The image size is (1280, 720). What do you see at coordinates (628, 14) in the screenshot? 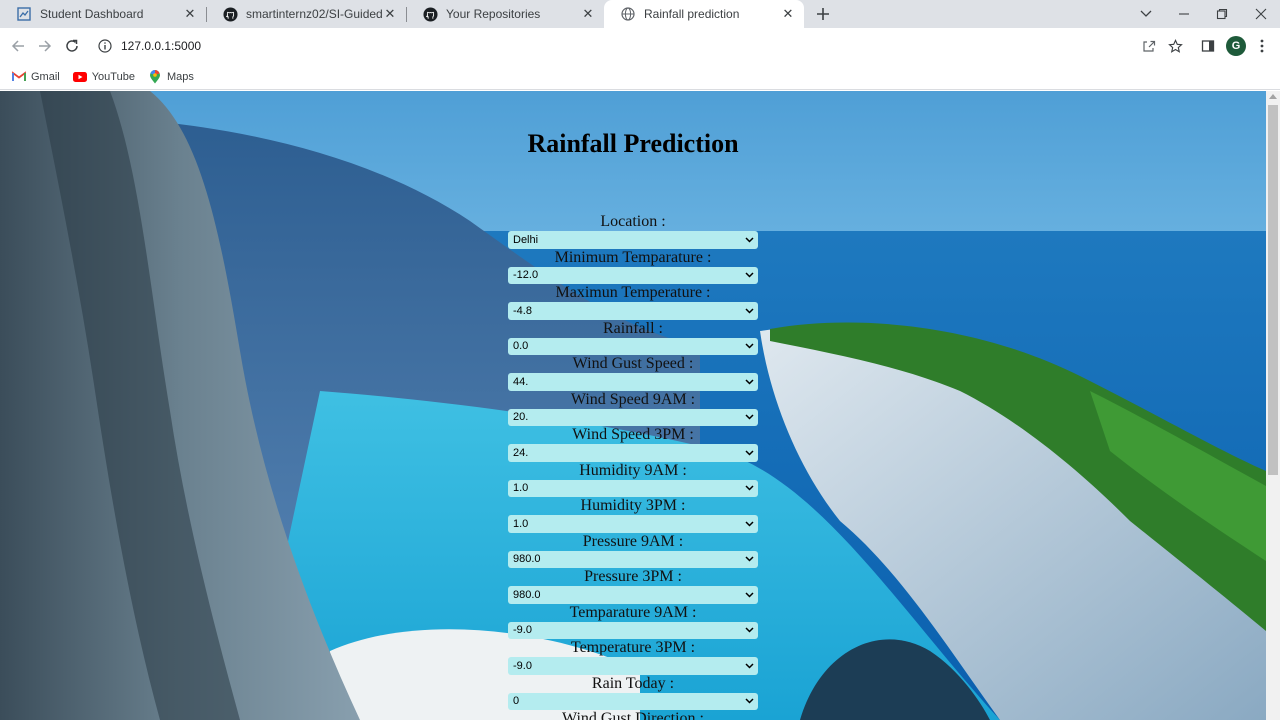
I see `globe-icon` at bounding box center [628, 14].